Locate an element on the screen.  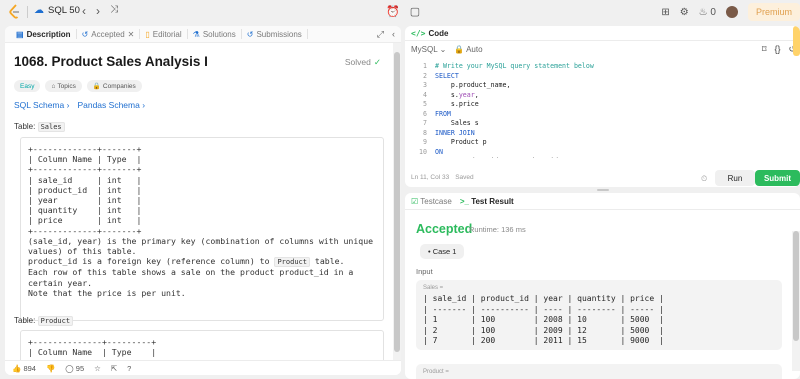
result-scroll-thumb is located at coordinates (796, 286).